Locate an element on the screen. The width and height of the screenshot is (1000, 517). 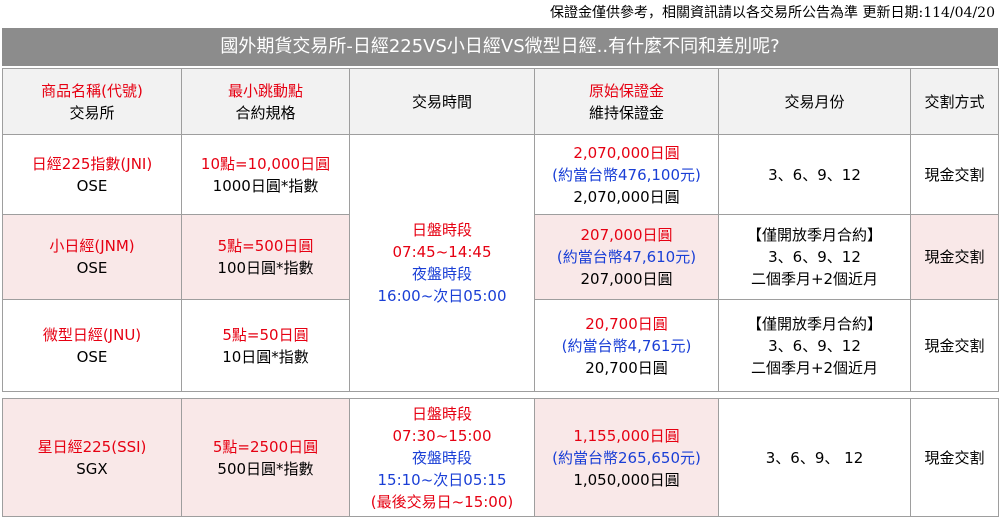
header-product-label: 商品名稱(代號) is located at coordinates (92, 90).